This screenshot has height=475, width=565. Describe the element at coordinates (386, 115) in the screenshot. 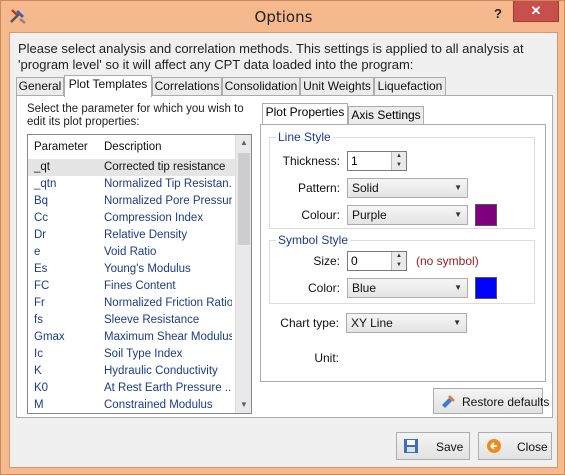

I see `tab-axis-settings: Axis Settings` at that location.